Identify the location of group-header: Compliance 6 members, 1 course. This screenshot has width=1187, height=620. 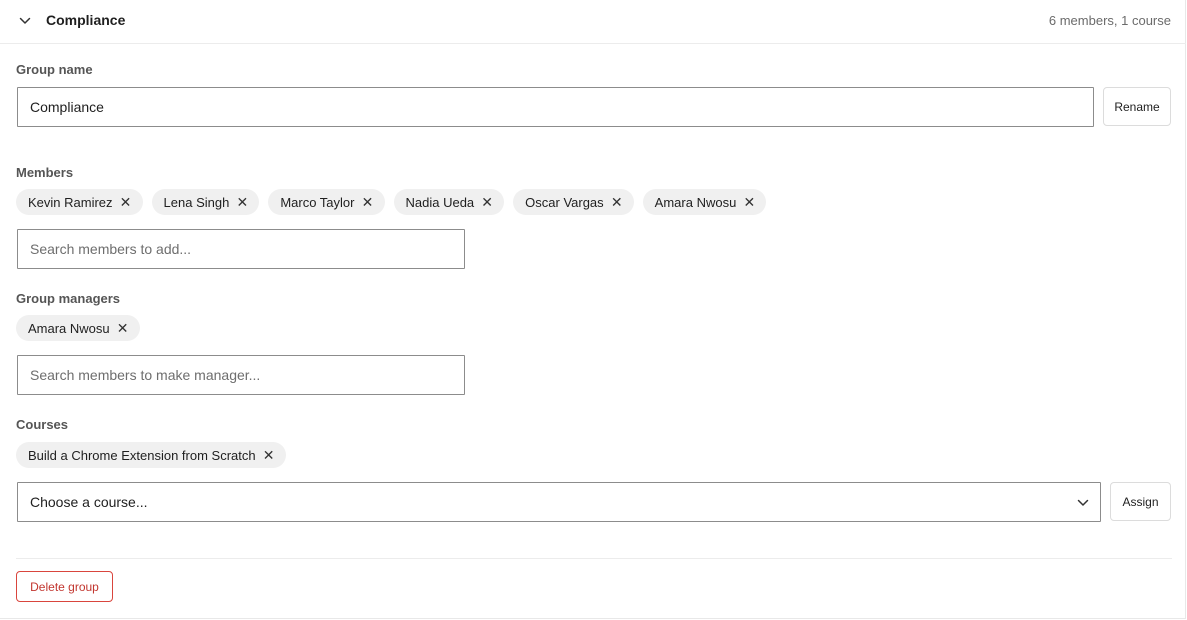
(593, 22).